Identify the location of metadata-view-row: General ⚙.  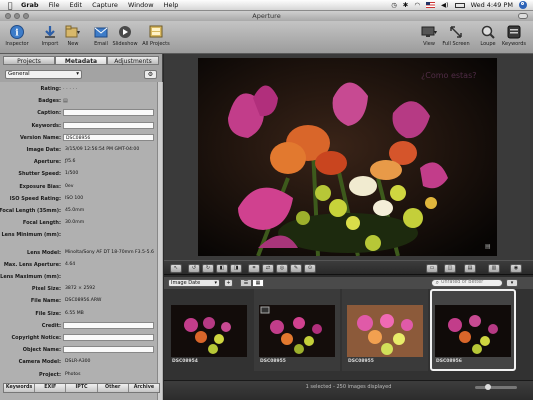
(81, 74).